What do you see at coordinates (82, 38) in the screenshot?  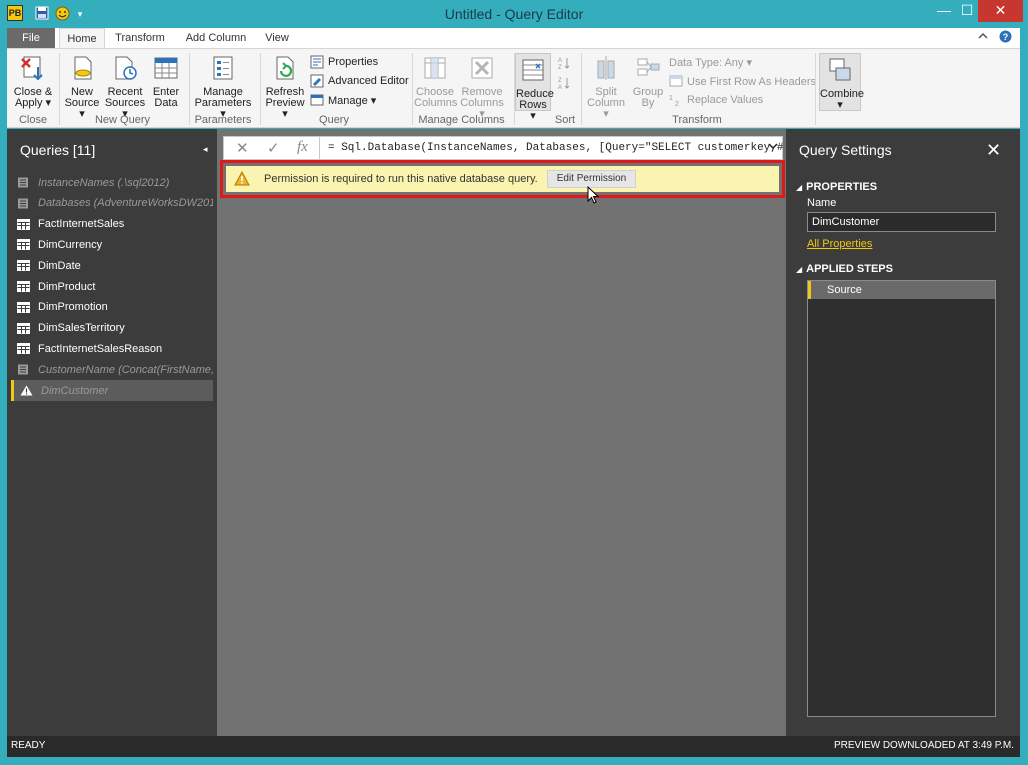 I see `tab-home: Home` at bounding box center [82, 38].